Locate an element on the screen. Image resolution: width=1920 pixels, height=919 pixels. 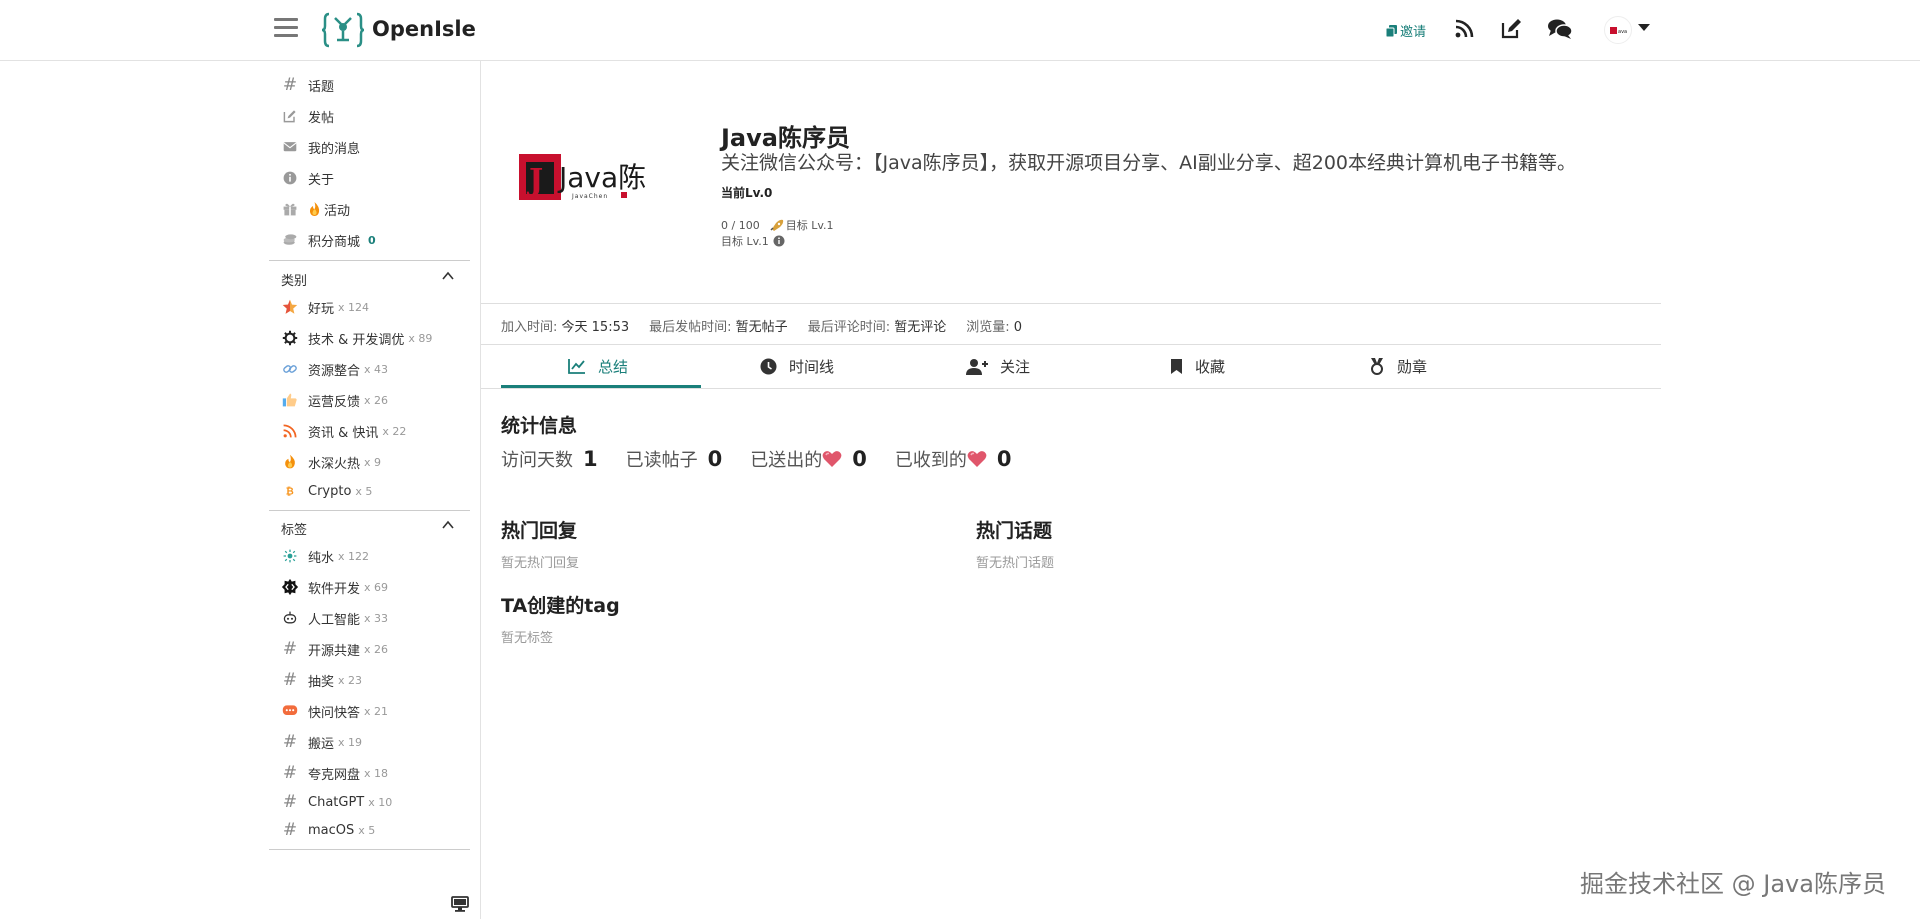
tag-label: 人工智能 is located at coordinates (334, 620).